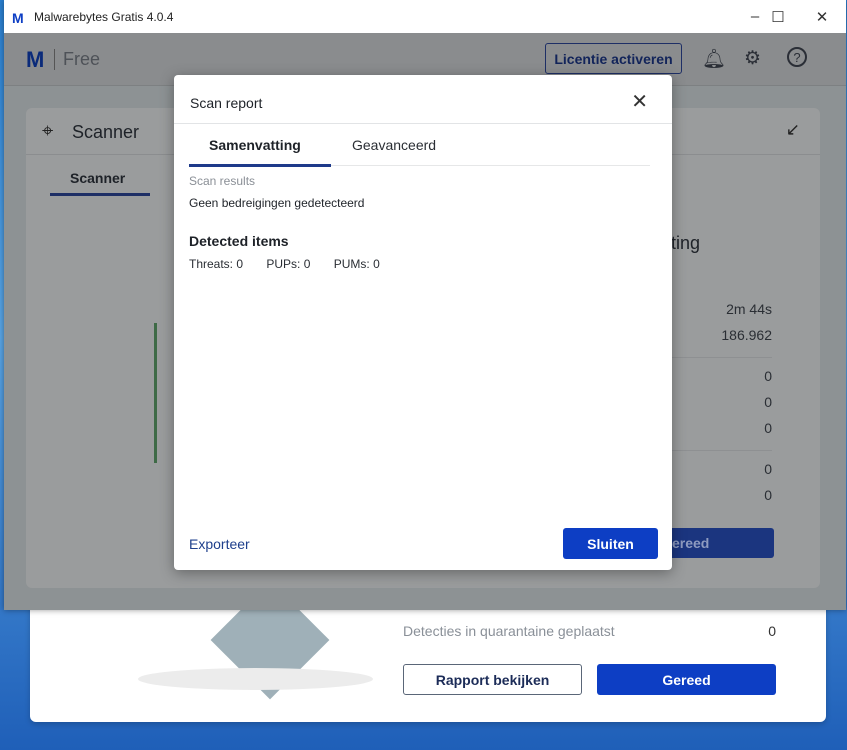 This screenshot has height=750, width=847. What do you see at coordinates (425, 16) in the screenshot?
I see `title-bar: M Malwarebytes Gratis 4.0.4` at bounding box center [425, 16].